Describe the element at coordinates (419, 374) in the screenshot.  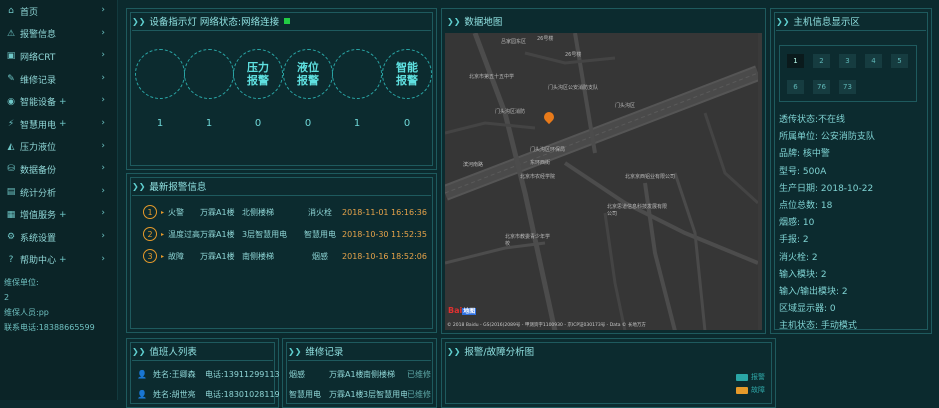
I see `repair-status: 已维修` at that location.